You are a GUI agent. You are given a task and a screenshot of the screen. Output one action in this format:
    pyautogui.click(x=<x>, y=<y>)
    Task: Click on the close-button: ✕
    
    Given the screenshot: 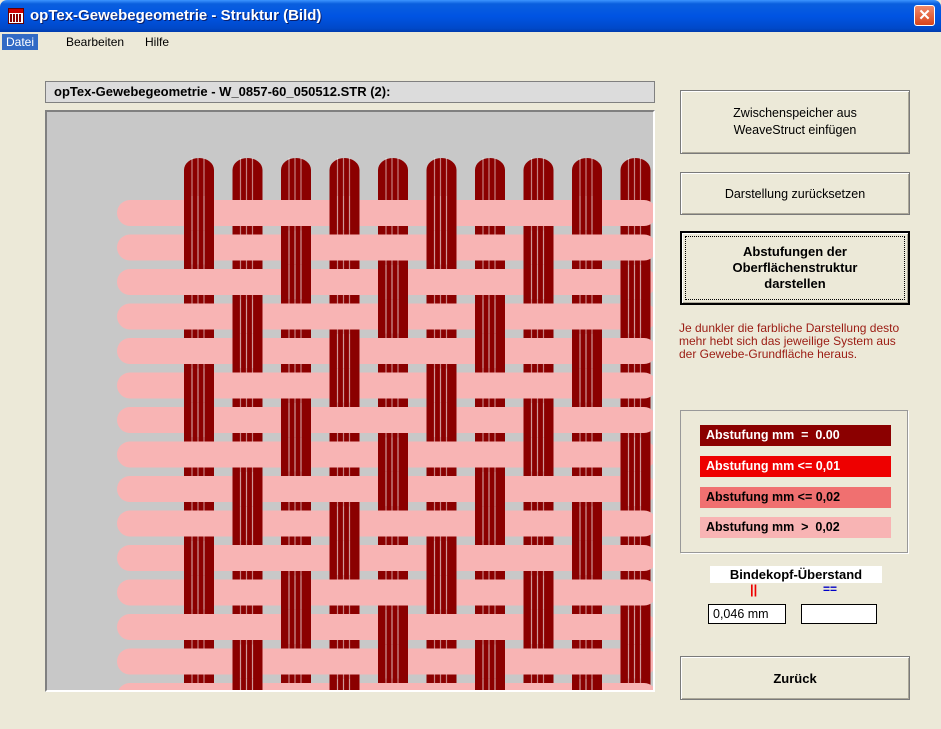 What is the action you would take?
    pyautogui.click(x=924, y=15)
    